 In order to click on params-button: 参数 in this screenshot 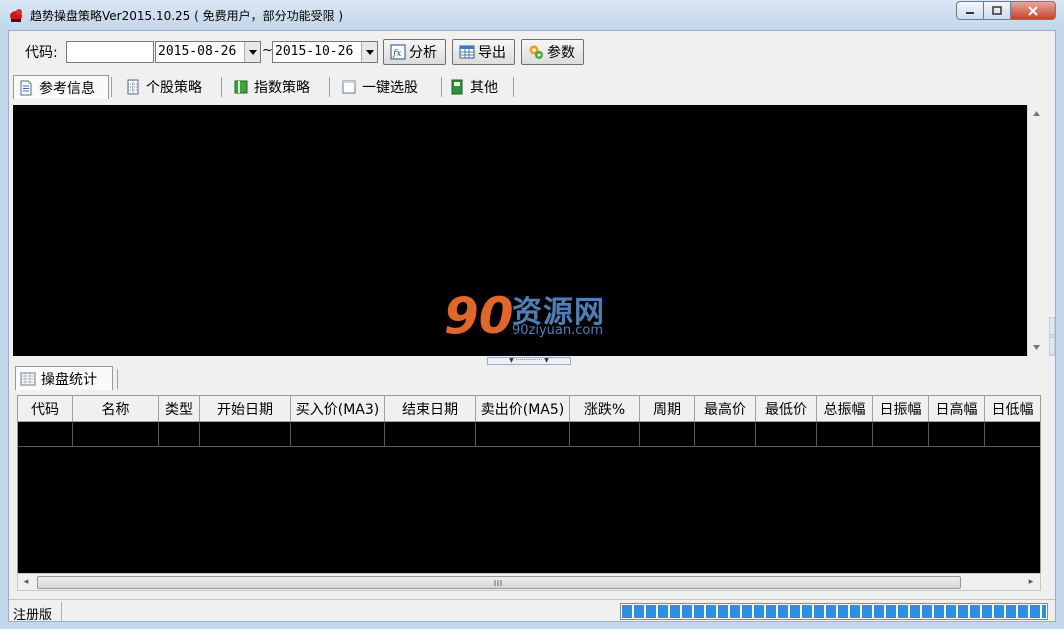, I will do `click(552, 52)`.